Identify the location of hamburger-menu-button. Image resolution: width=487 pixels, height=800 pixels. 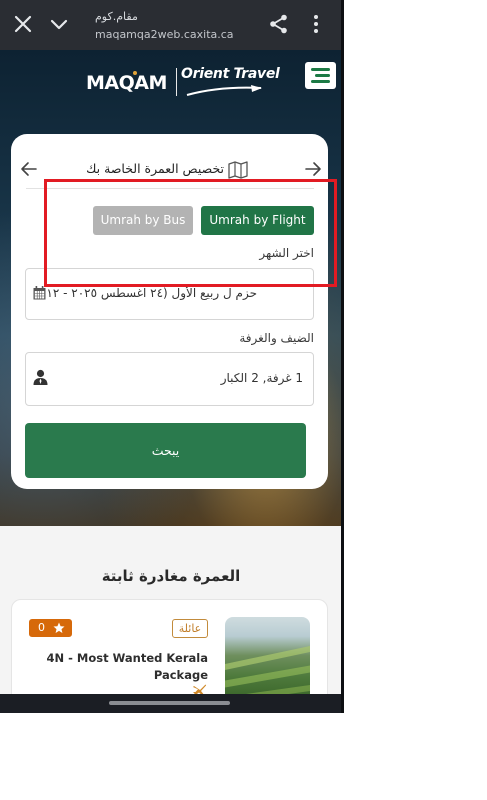
(320, 75).